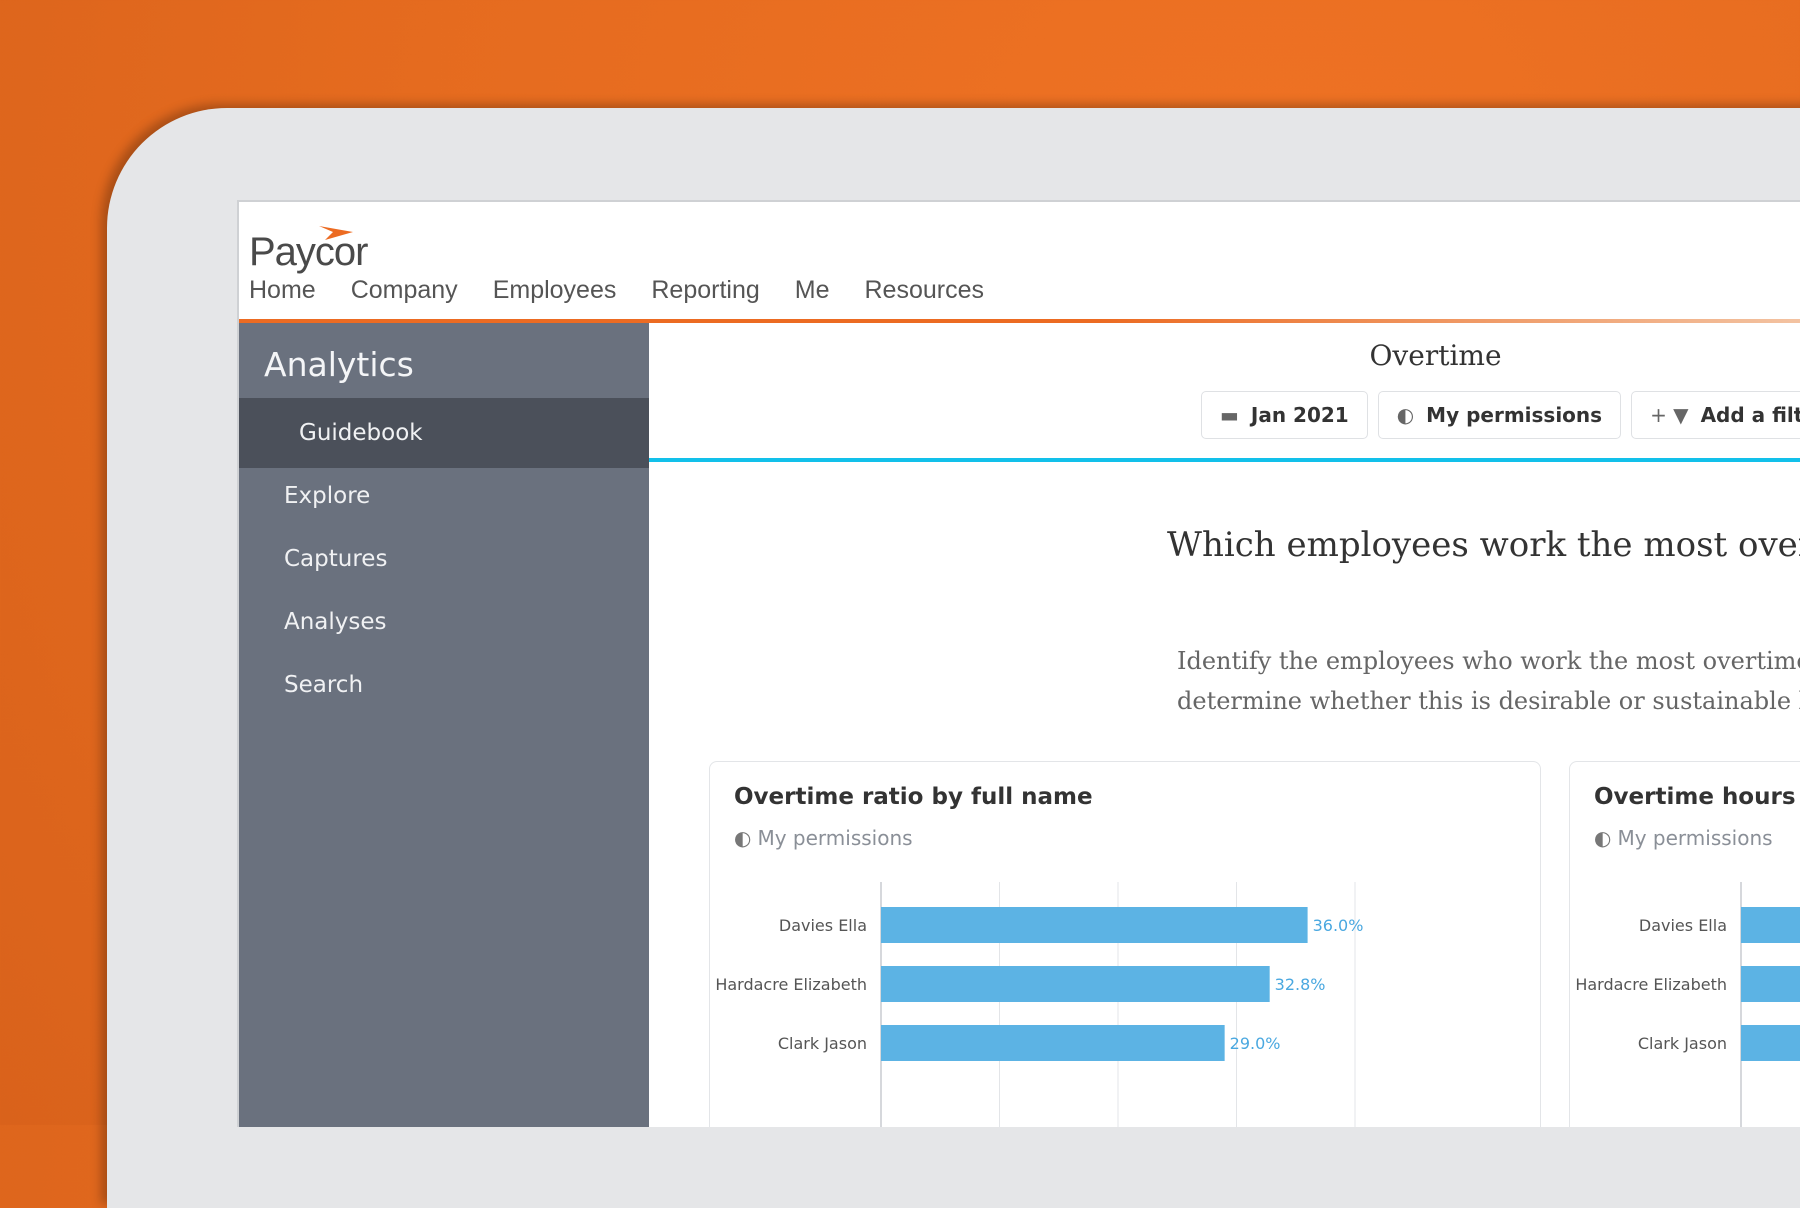 The width and height of the screenshot is (1800, 1208). I want to click on calendar-icon: ▬, so click(1229, 415).